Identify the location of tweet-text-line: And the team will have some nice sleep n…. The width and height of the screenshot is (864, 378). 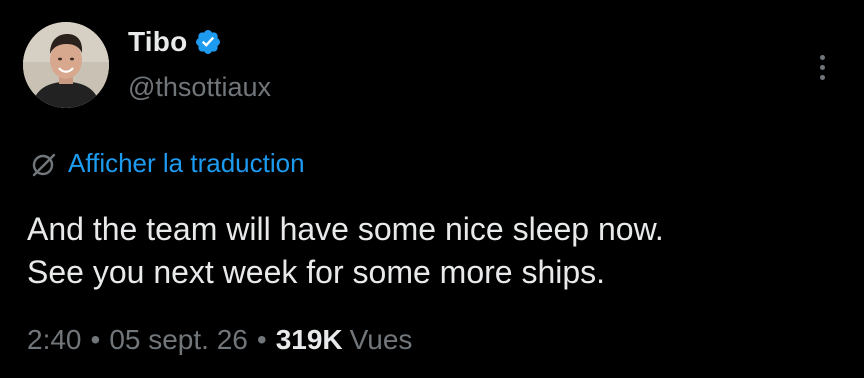
(345, 229).